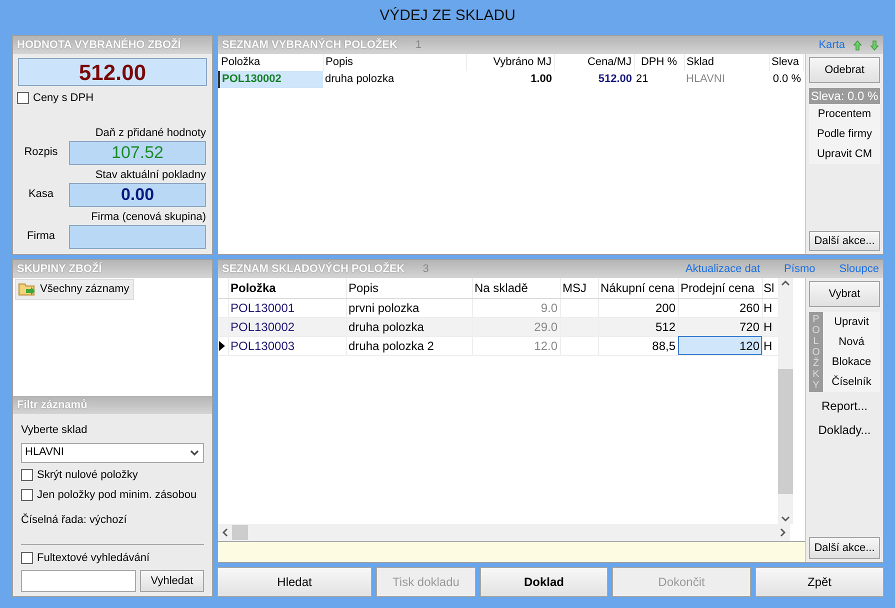 This screenshot has width=895, height=608. Describe the element at coordinates (844, 134) in the screenshot. I see `discount-action: Podle firmy` at that location.